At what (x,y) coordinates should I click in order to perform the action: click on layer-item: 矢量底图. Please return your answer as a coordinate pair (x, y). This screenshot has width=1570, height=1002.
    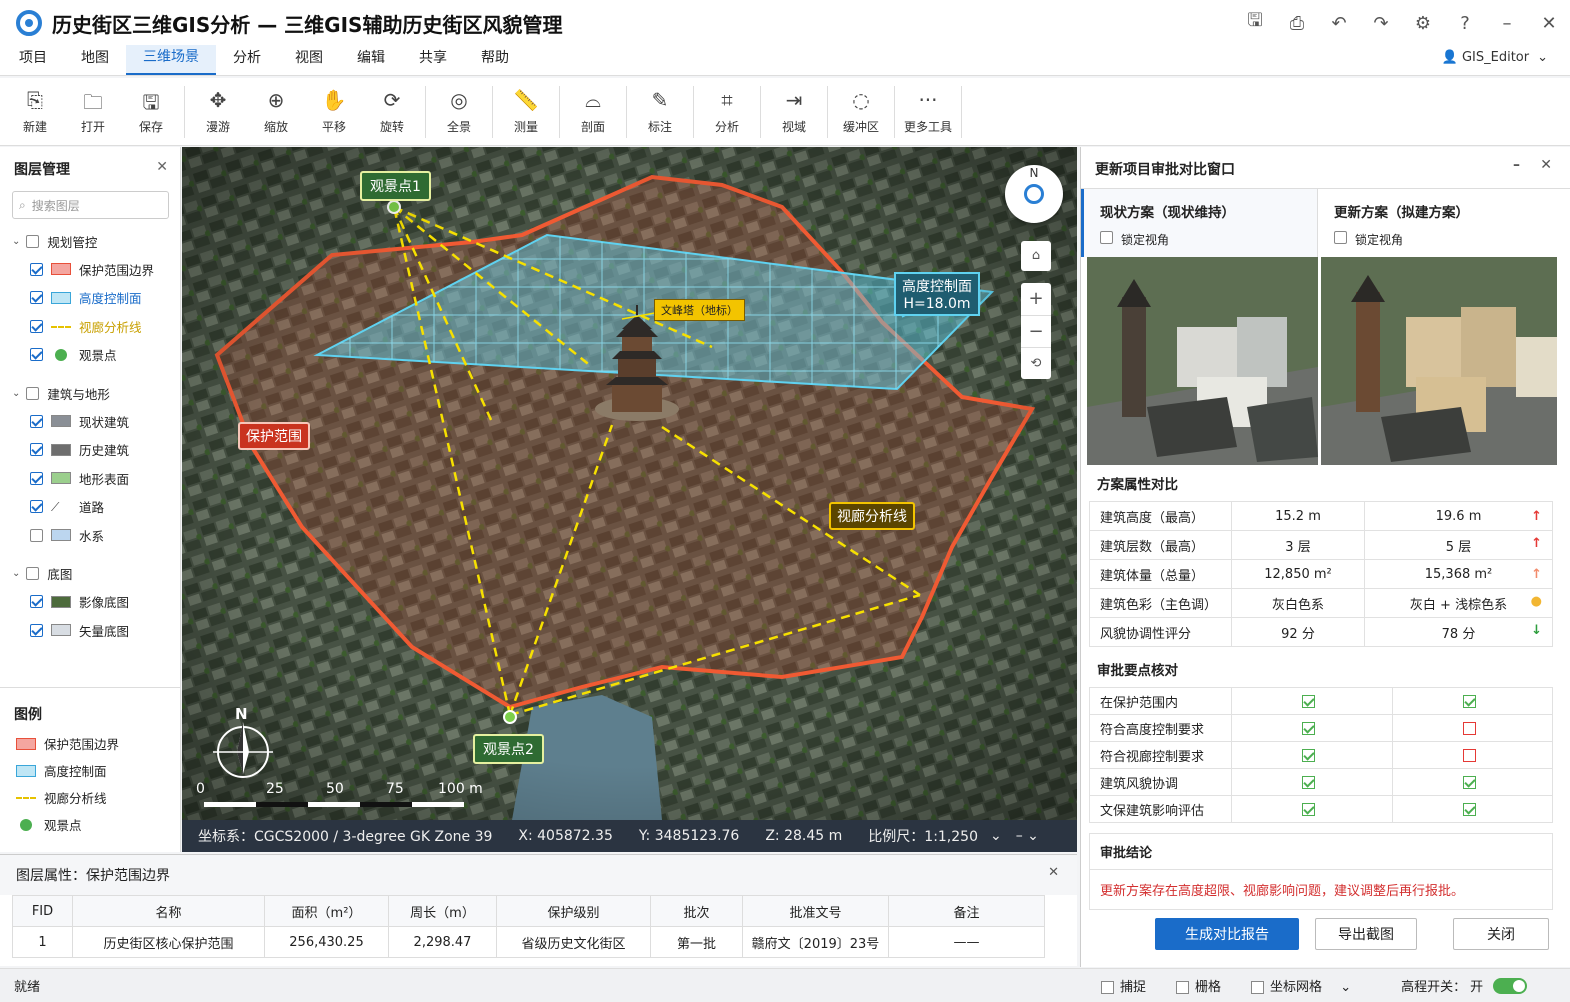
    Looking at the image, I should click on (90, 630).